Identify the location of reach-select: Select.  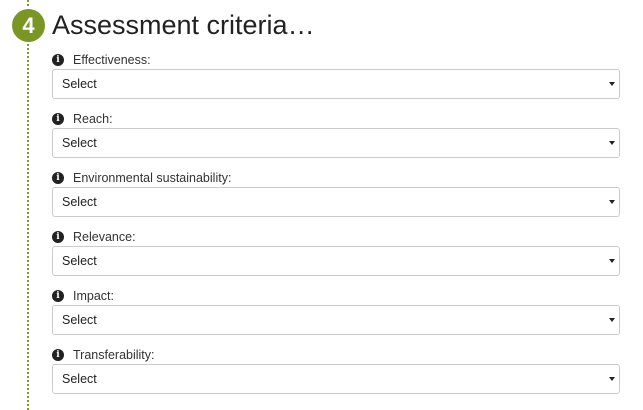
(336, 143).